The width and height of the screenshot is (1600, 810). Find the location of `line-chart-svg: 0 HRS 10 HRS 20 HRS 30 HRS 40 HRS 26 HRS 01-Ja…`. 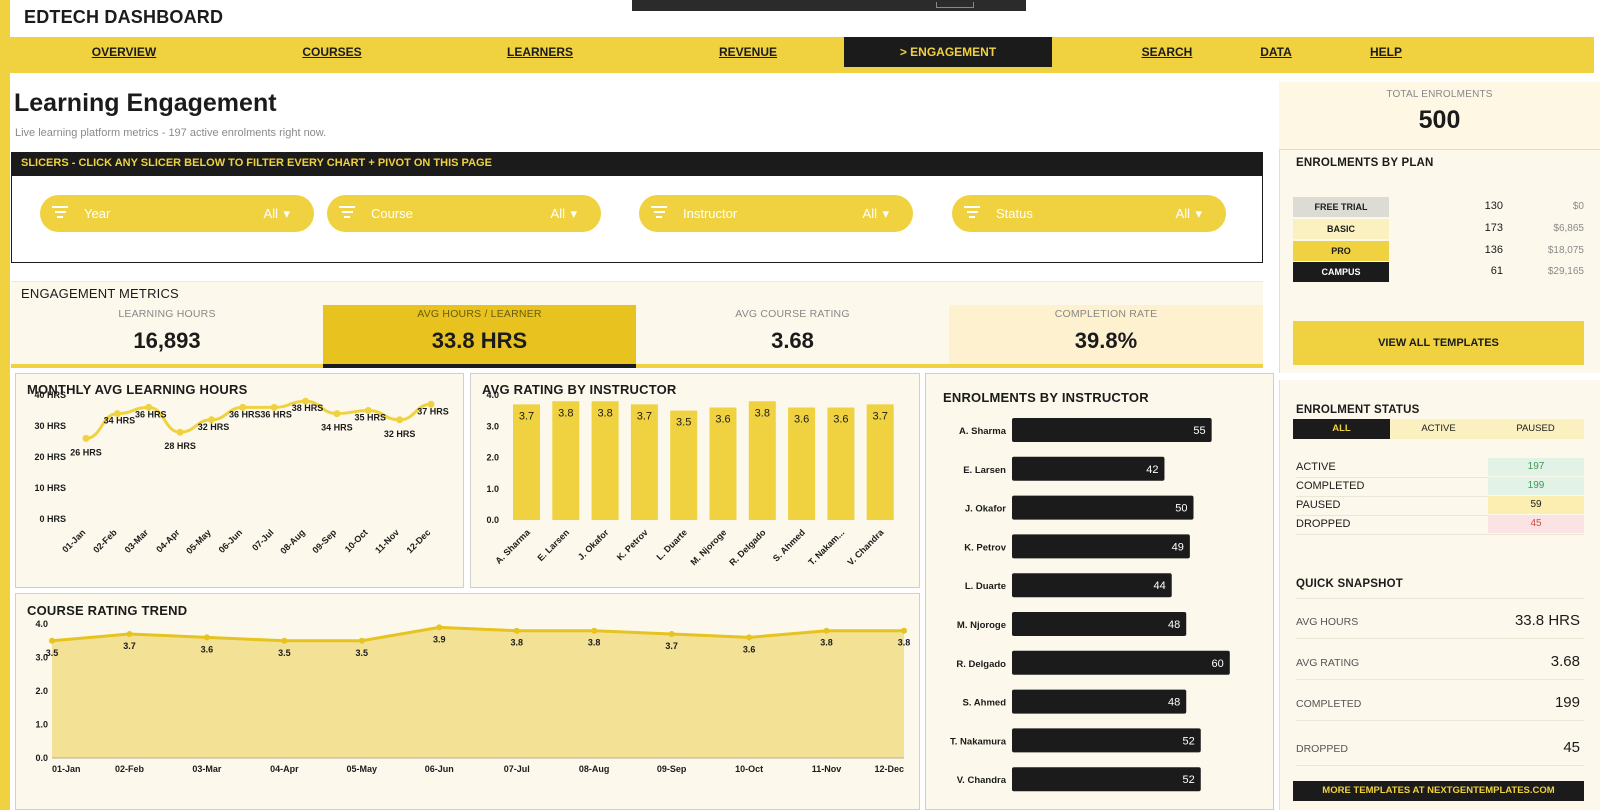

line-chart-svg: 0 HRS 10 HRS 20 HRS 30 HRS 40 HRS 26 HRS 01-Ja… is located at coordinates (241, 473).